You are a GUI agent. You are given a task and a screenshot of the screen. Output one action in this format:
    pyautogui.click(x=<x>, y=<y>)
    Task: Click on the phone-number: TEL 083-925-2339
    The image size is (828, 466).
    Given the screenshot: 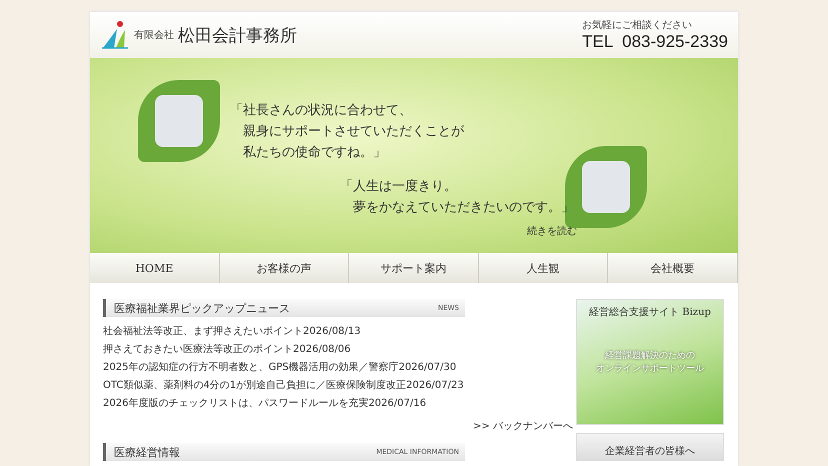 What is the action you would take?
    pyautogui.click(x=655, y=42)
    